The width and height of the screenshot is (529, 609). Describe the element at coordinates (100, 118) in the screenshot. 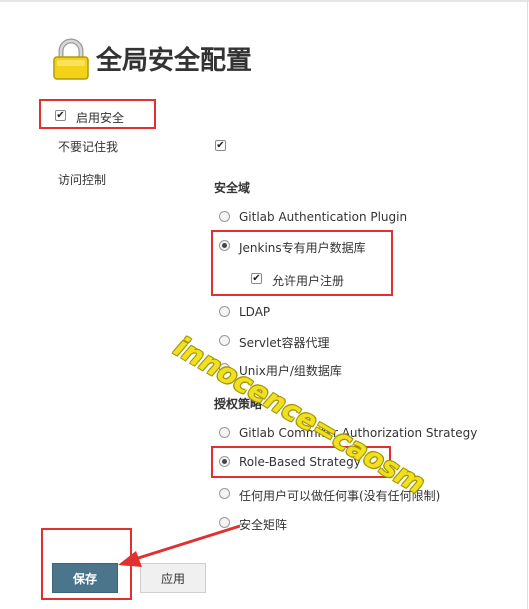

I see `enable-security-label: 启用安全` at that location.